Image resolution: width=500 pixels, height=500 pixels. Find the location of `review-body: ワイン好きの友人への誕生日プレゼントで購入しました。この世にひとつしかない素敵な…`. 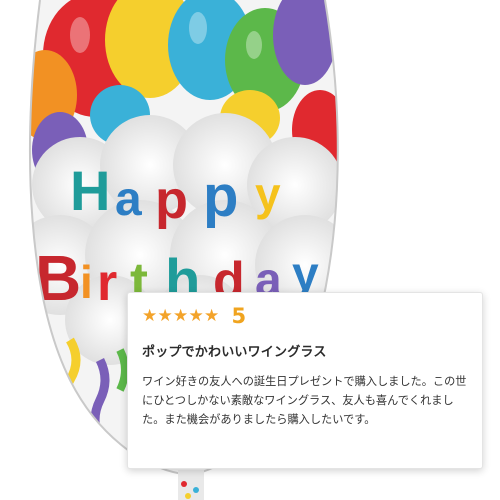

review-body: ワイン好きの友人への誕生日プレゼントで購入しました。この世にひとつしかない素敵な… is located at coordinates (304, 400).